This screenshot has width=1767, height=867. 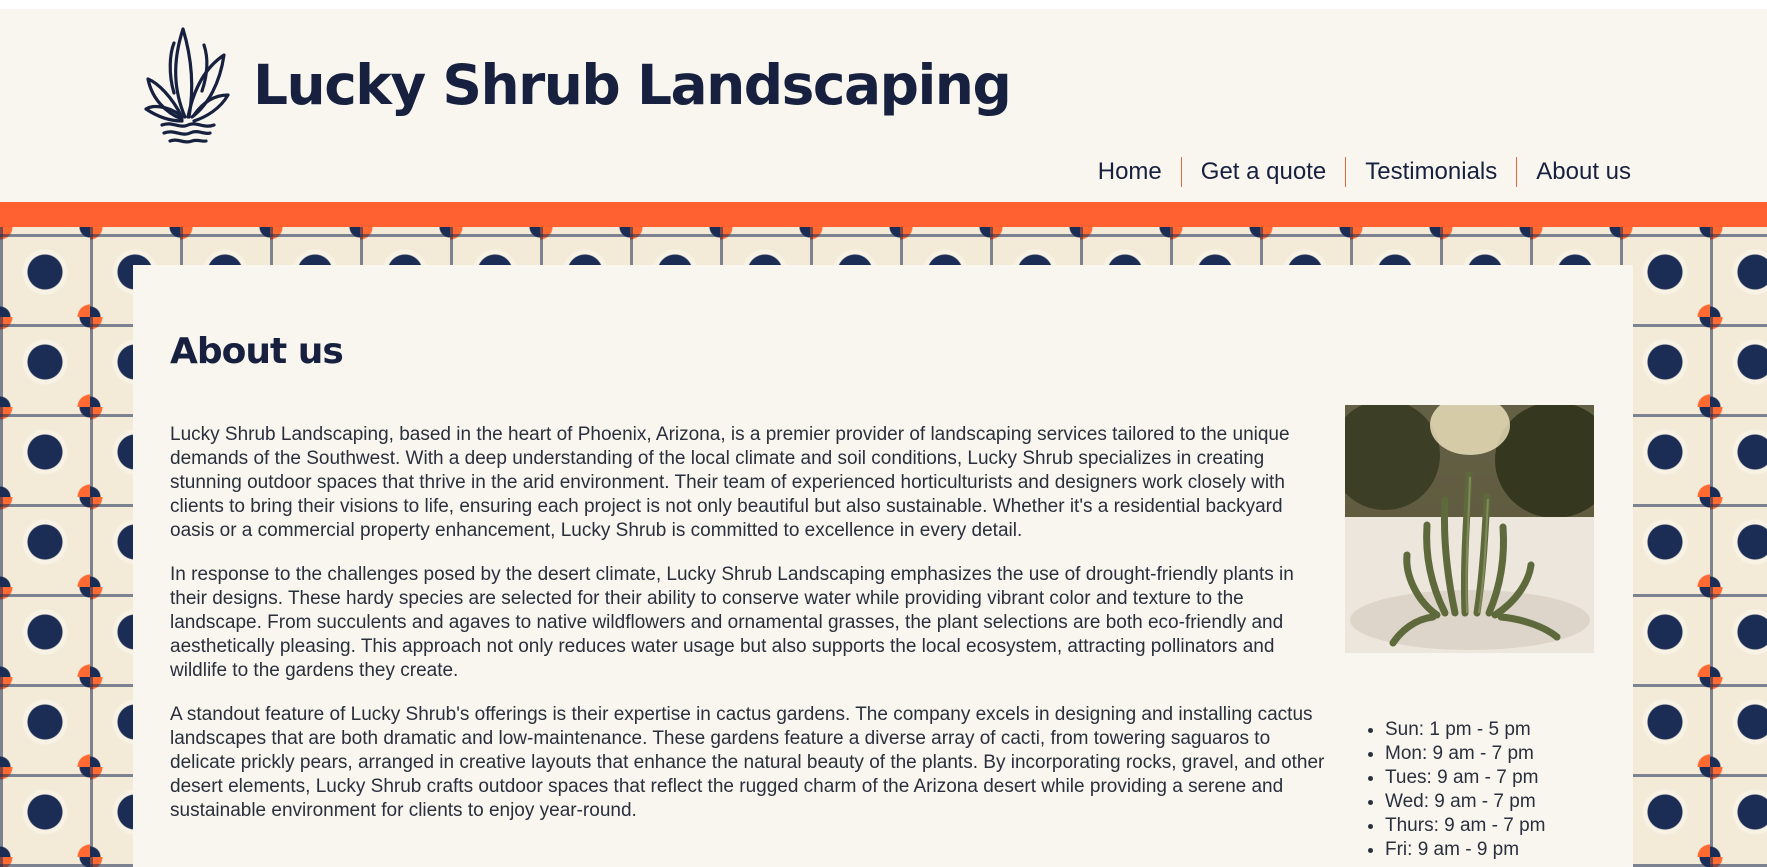 What do you see at coordinates (1465, 754) in the screenshot?
I see `hours-item: Mon: 9 am - 7 pm` at bounding box center [1465, 754].